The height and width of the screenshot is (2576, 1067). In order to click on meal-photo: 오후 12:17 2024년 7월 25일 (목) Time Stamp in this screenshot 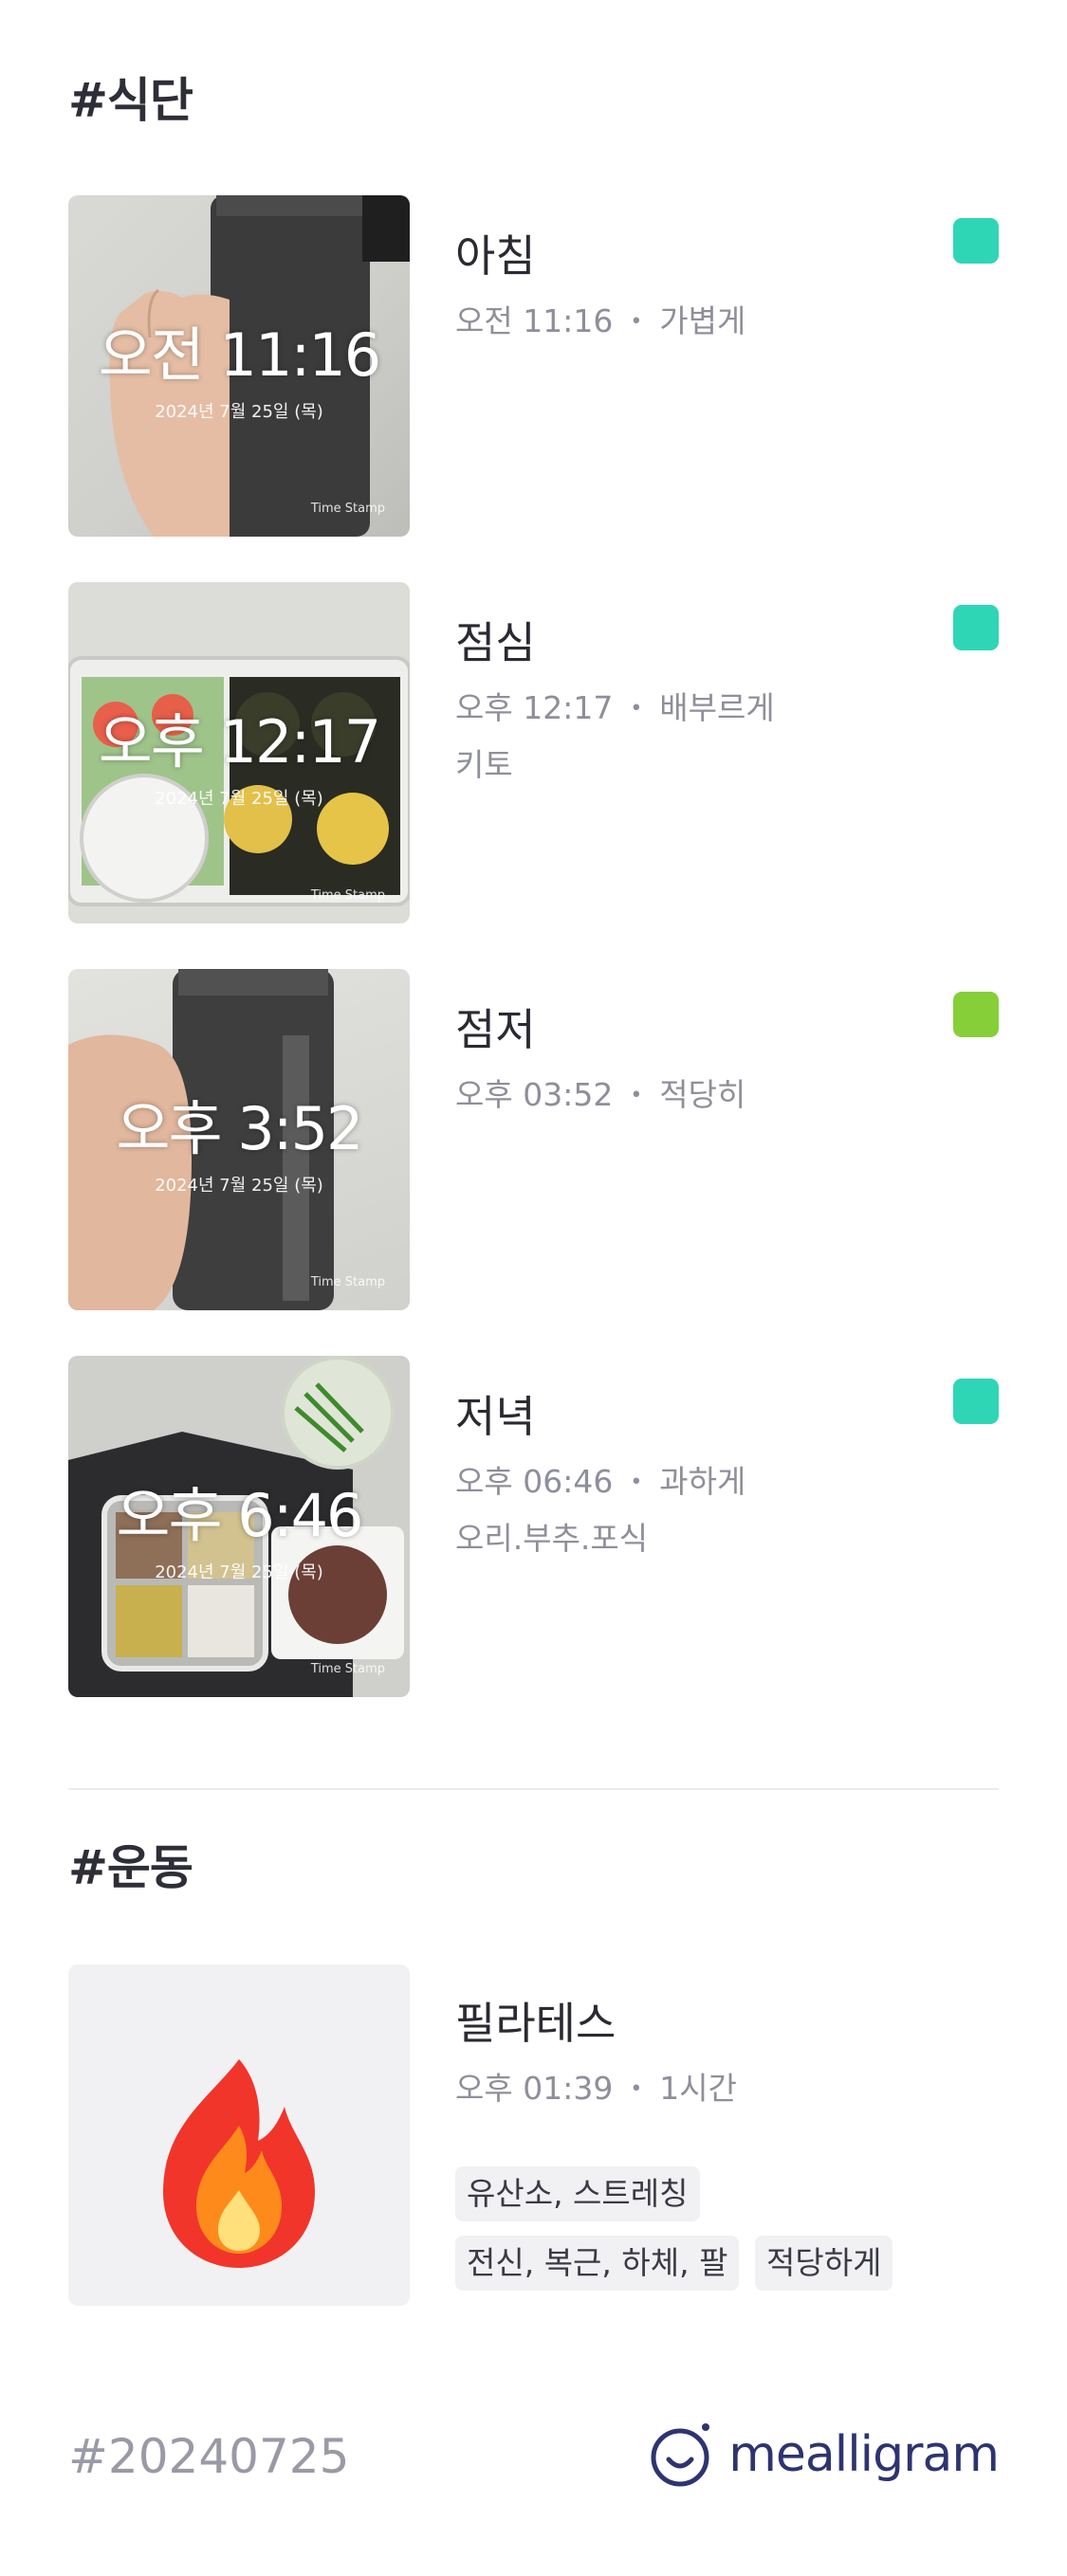, I will do `click(239, 752)`.